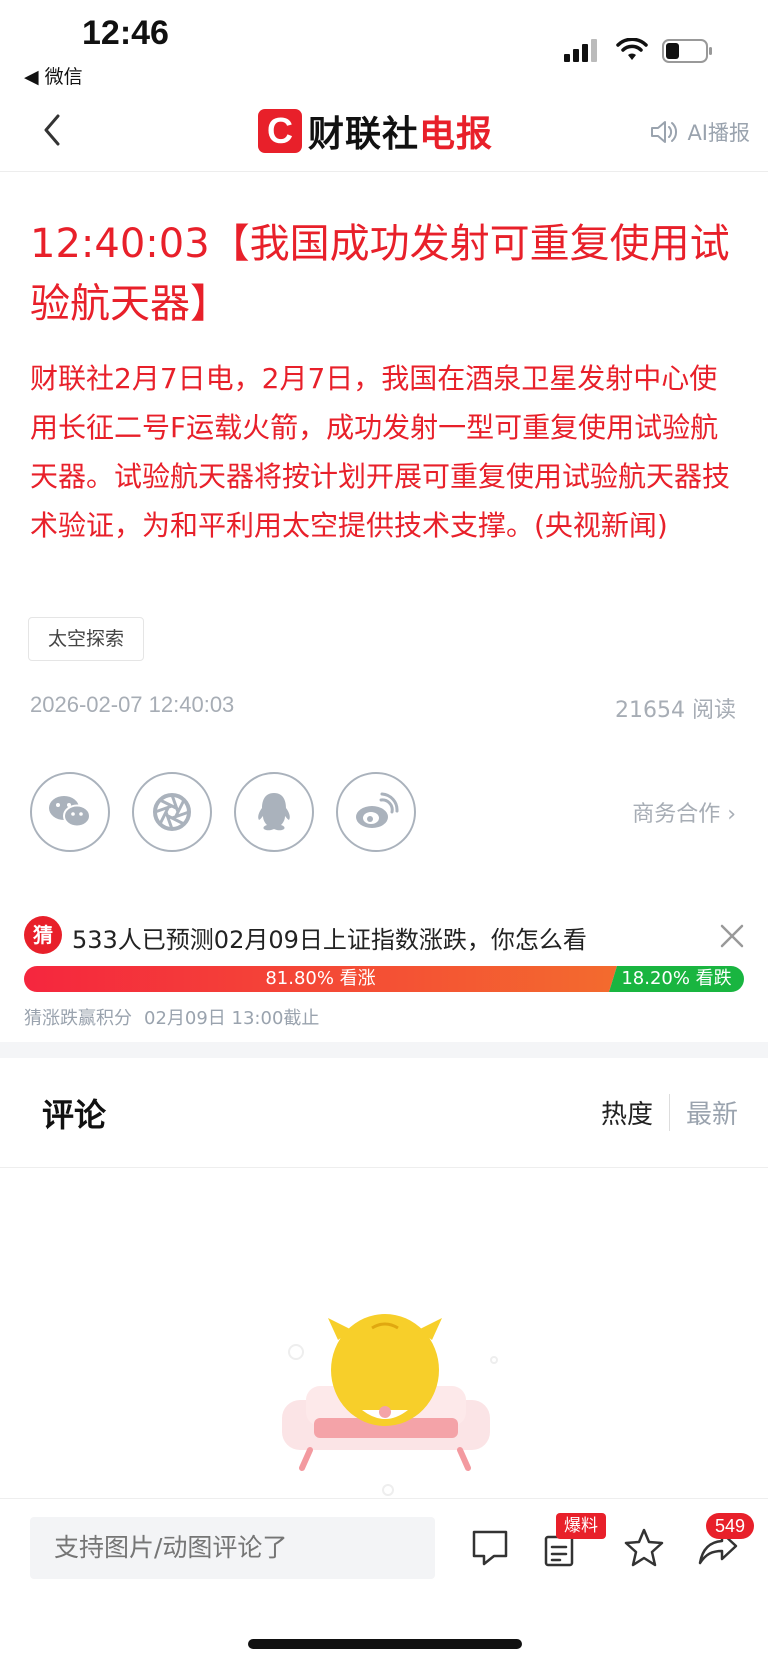  Describe the element at coordinates (644, 1547) in the screenshot. I see `star-icon` at that location.